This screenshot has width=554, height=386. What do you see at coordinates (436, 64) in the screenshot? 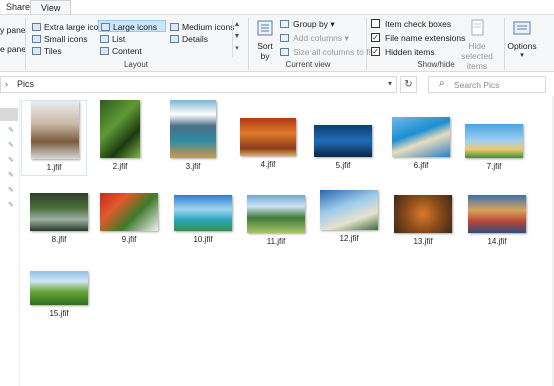
I see `show-hide-group-label: Show/hide` at bounding box center [436, 64].